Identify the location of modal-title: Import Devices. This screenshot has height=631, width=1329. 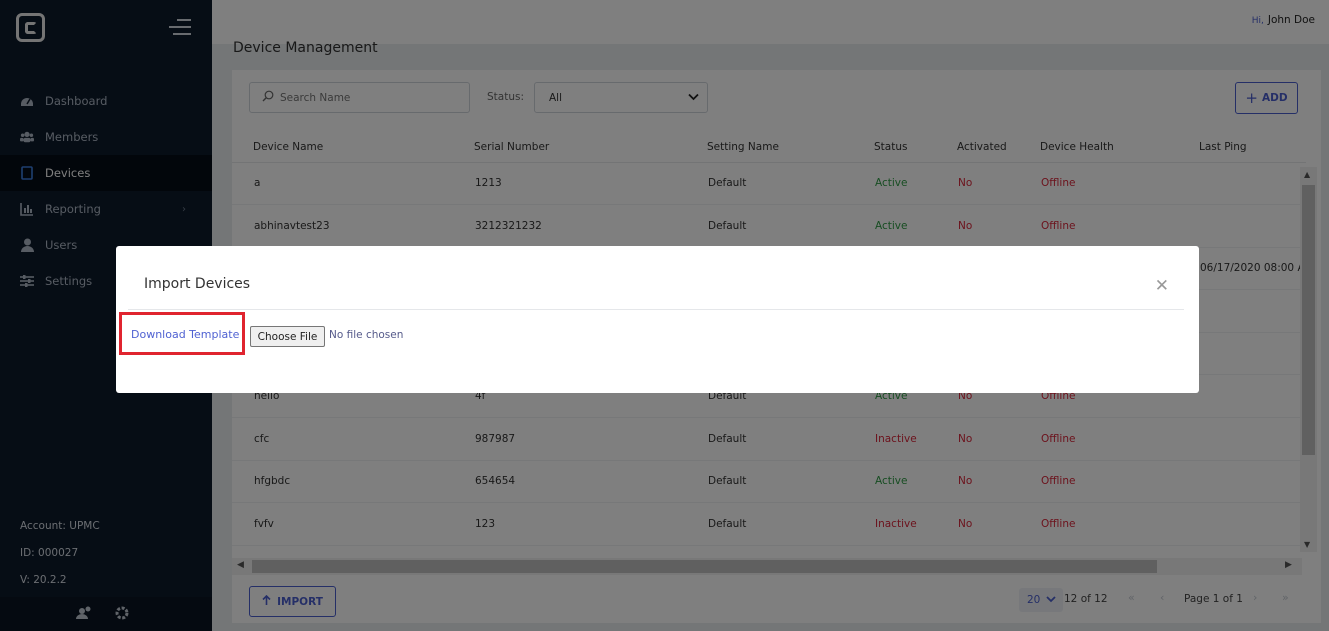
(197, 284).